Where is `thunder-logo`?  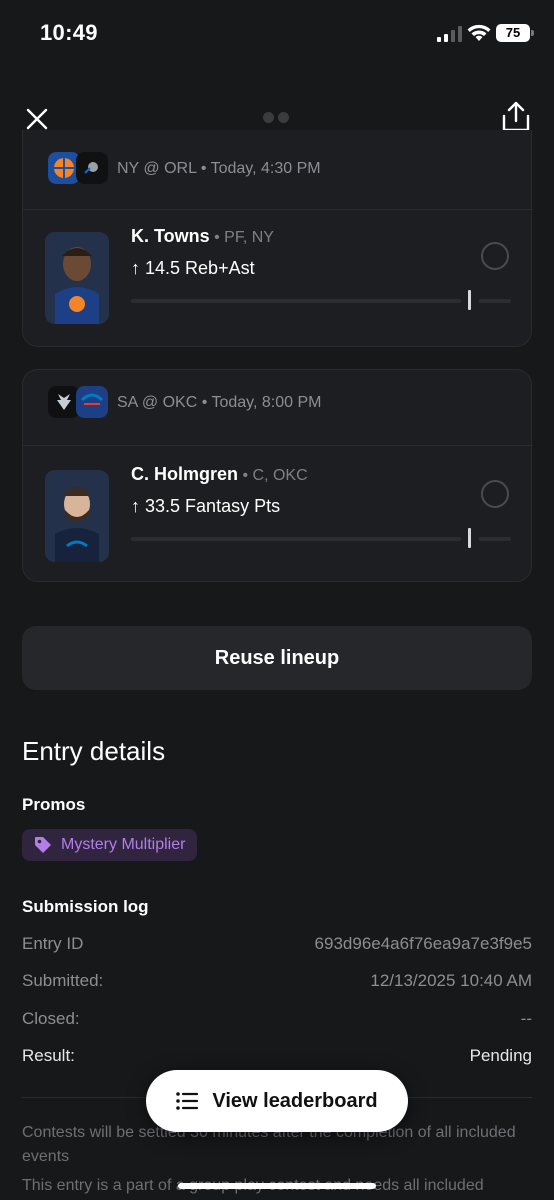
thunder-logo is located at coordinates (92, 402).